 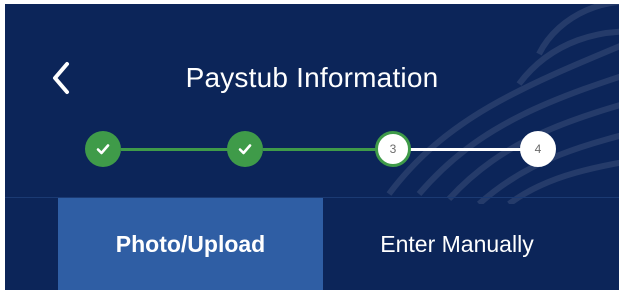 I want to click on step-1-complete, so click(x=103, y=149).